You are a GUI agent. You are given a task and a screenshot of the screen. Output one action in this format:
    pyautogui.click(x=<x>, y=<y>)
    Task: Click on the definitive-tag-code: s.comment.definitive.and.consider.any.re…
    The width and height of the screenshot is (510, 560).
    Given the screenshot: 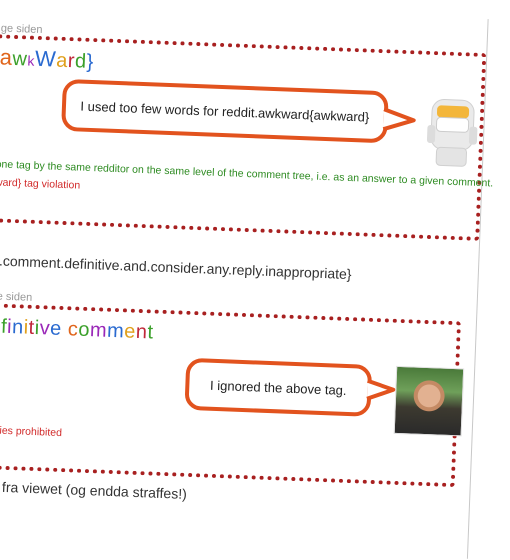 What is the action you would take?
    pyautogui.click(x=176, y=267)
    